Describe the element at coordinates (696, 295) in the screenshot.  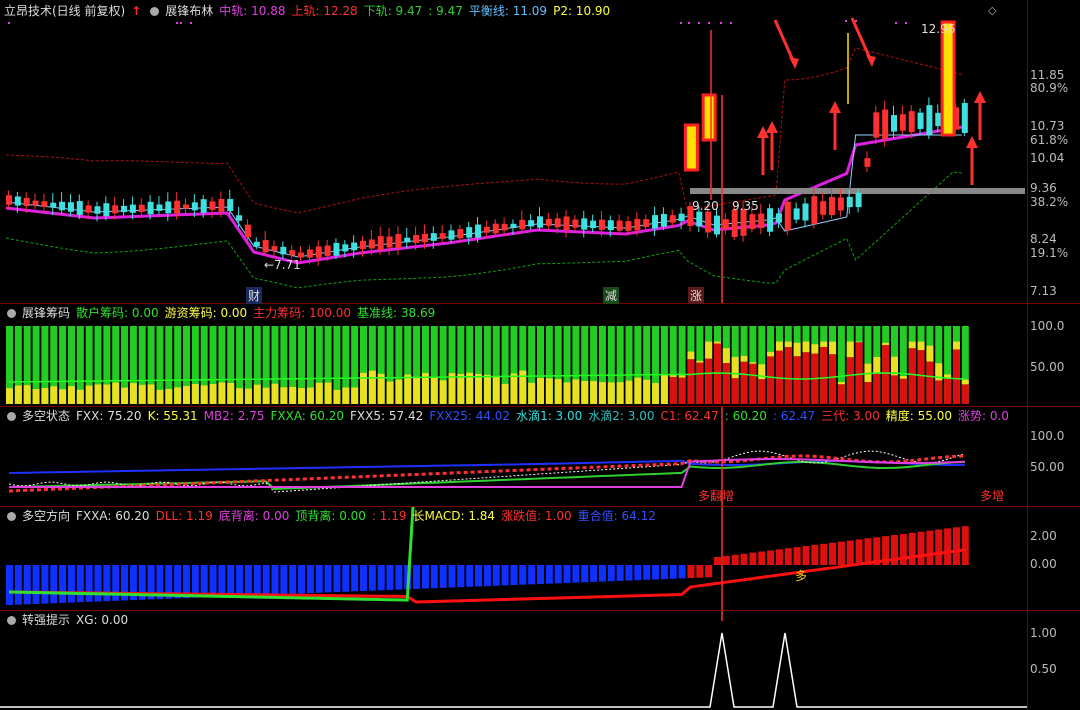
I see `tag-zhang: 涨` at that location.